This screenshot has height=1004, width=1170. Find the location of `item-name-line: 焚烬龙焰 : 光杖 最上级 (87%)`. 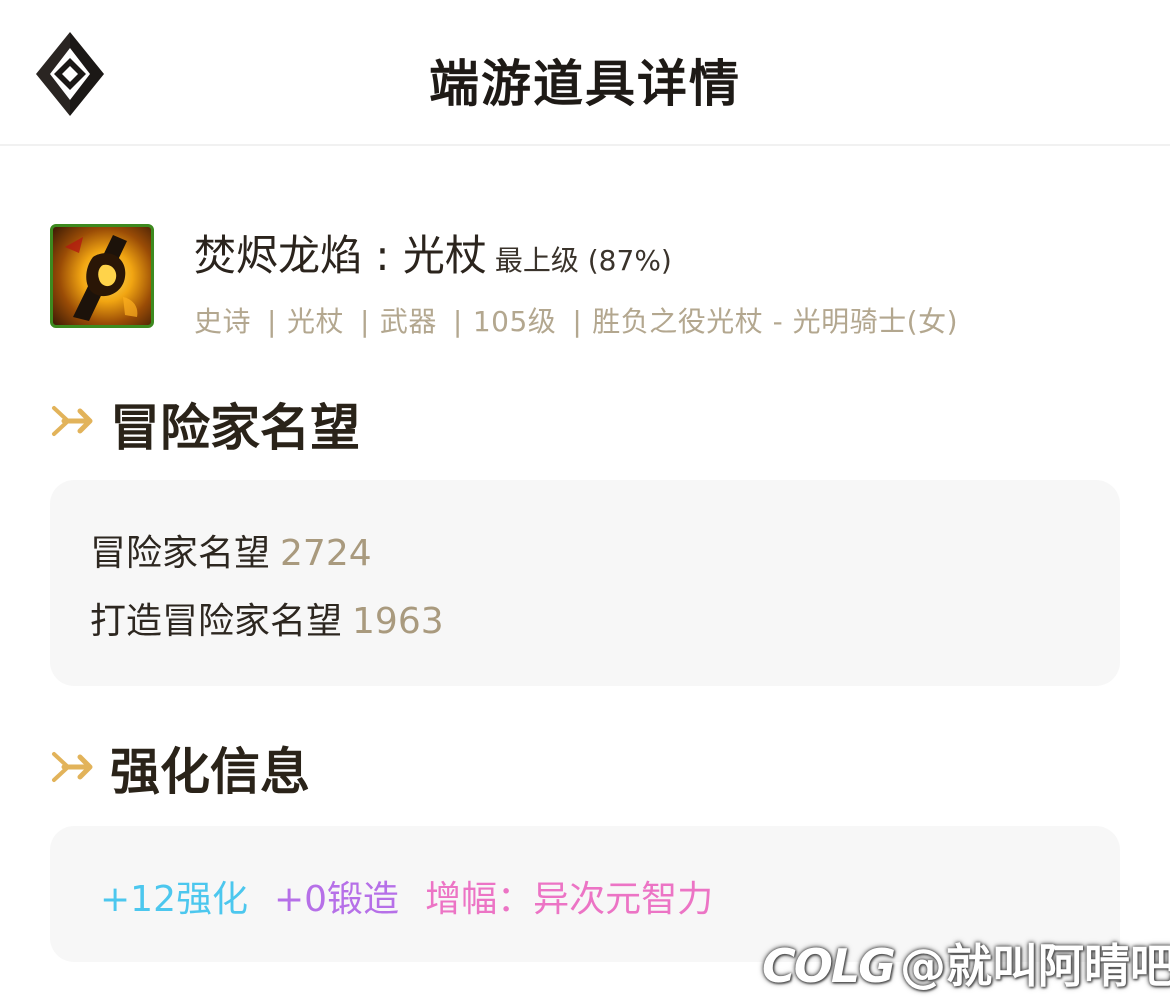

item-name-line: 焚烬龙焰 : 光杖 最上级 (87%) is located at coordinates (433, 252).